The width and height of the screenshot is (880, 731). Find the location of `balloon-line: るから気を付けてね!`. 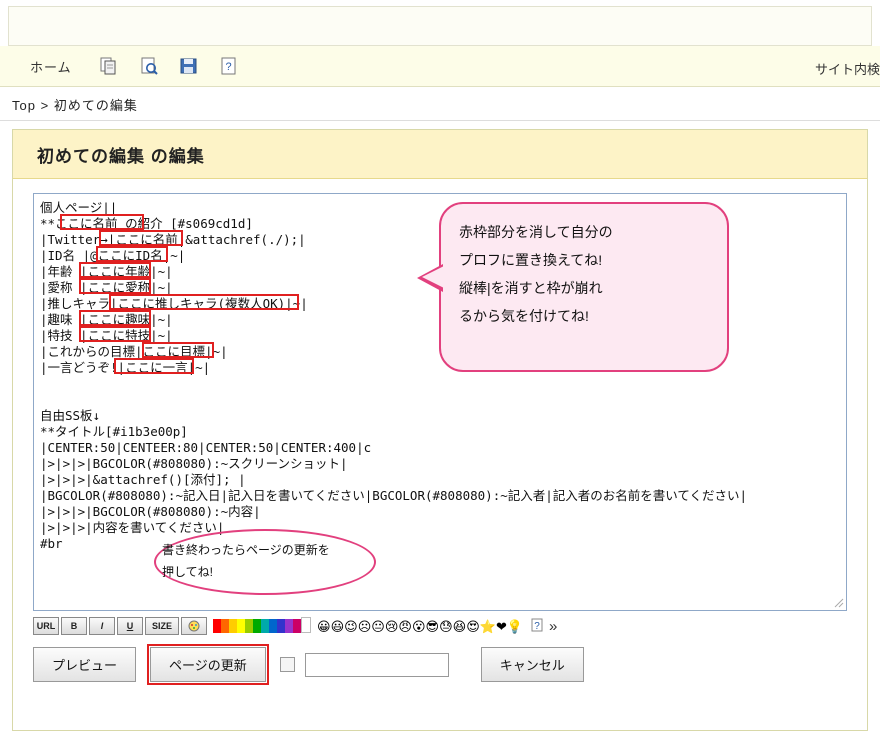

balloon-line: るから気を付けてね! is located at coordinates (524, 316).